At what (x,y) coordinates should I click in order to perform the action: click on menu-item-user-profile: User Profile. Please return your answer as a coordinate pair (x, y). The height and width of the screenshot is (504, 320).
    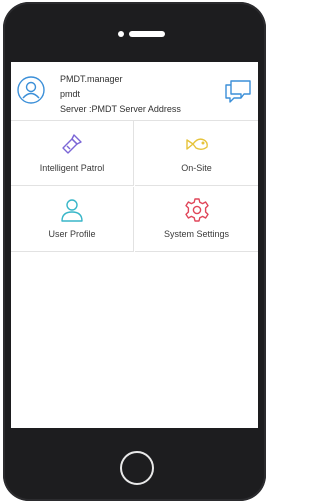
    Looking at the image, I should click on (72, 219).